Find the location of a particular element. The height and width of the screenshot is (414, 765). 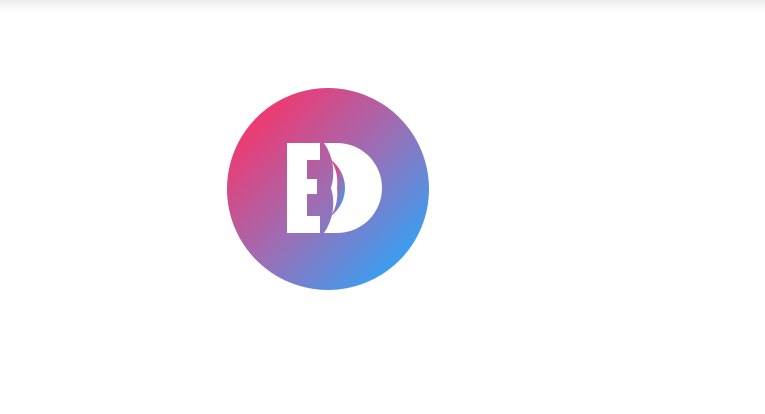

top-shadow-divider is located at coordinates (382, 7).